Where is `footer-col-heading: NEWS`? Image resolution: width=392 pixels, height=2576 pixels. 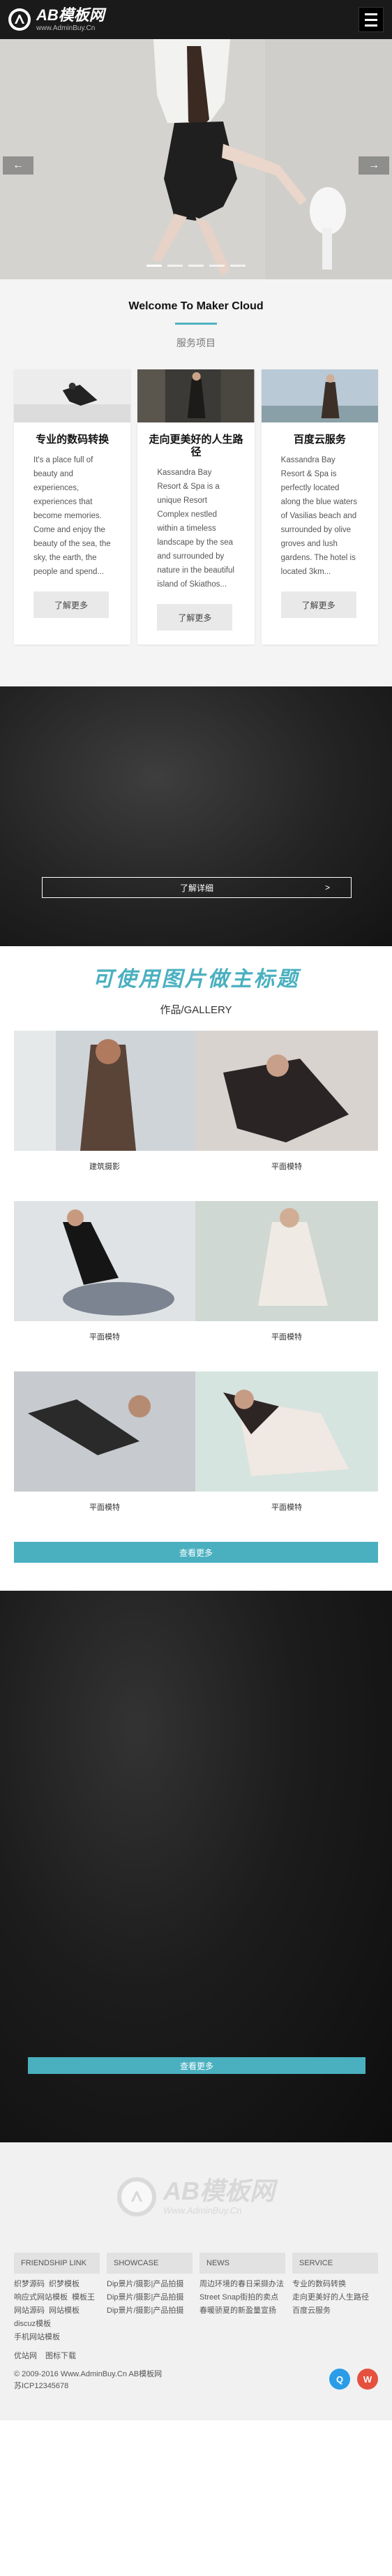 footer-col-heading: NEWS is located at coordinates (242, 2263).